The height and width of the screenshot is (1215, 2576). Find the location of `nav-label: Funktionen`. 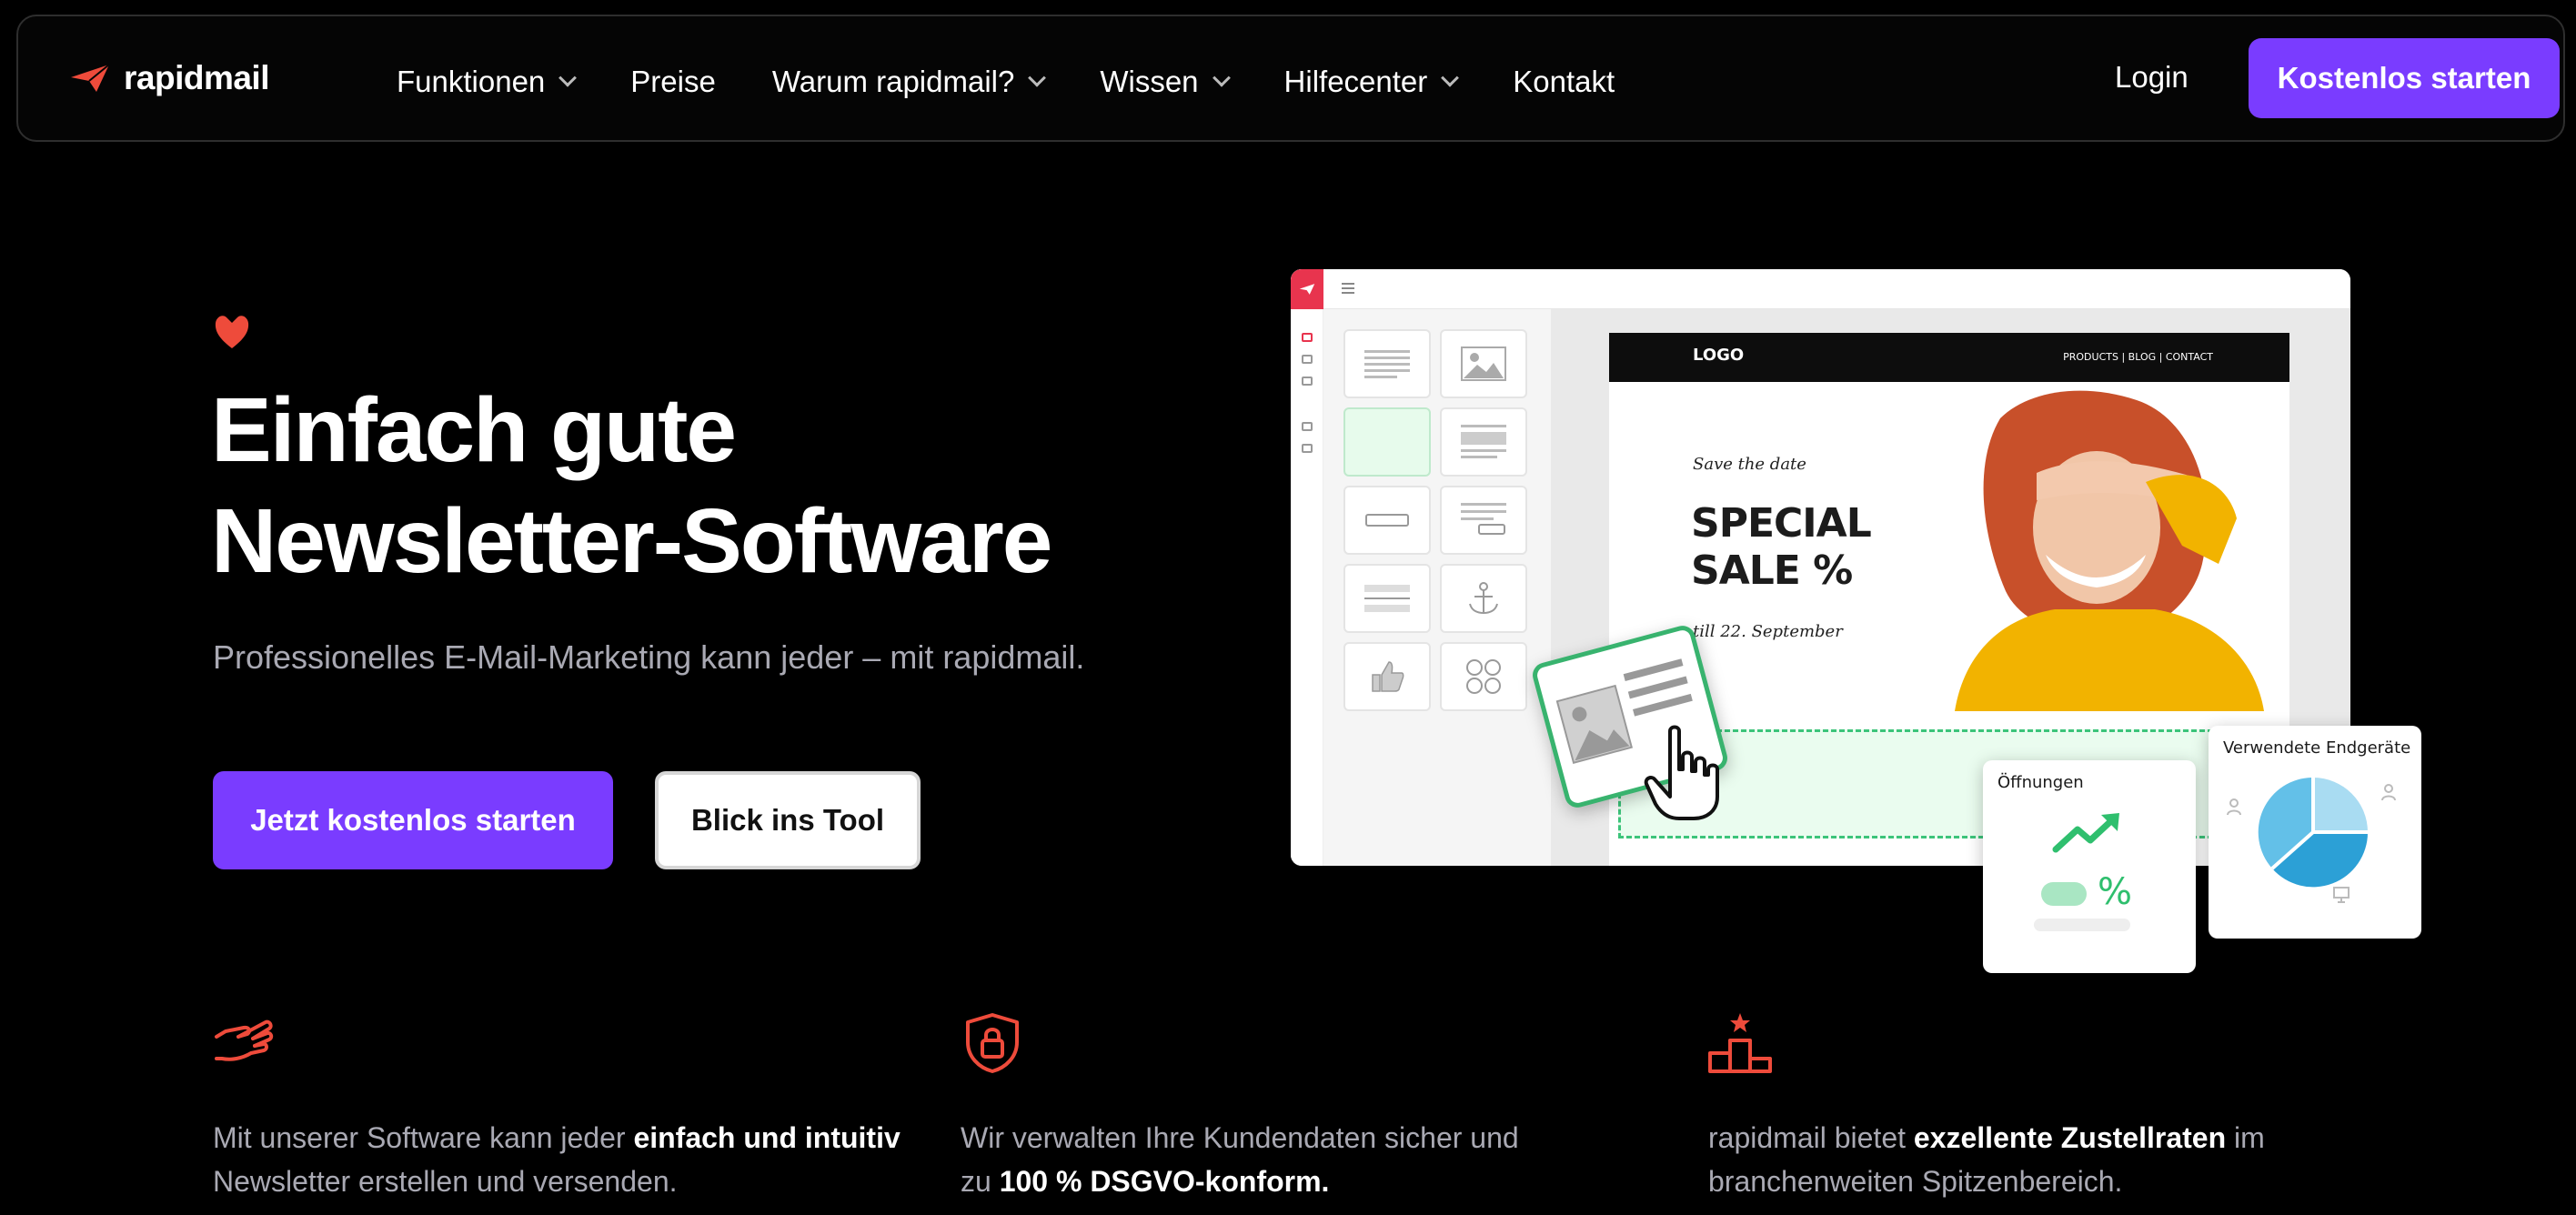

nav-label: Funktionen is located at coordinates (471, 81).